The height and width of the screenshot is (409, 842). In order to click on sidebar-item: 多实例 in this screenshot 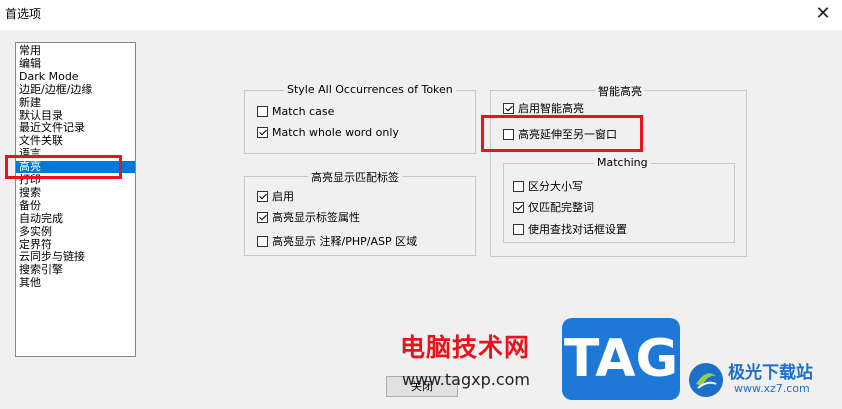, I will do `click(75, 231)`.